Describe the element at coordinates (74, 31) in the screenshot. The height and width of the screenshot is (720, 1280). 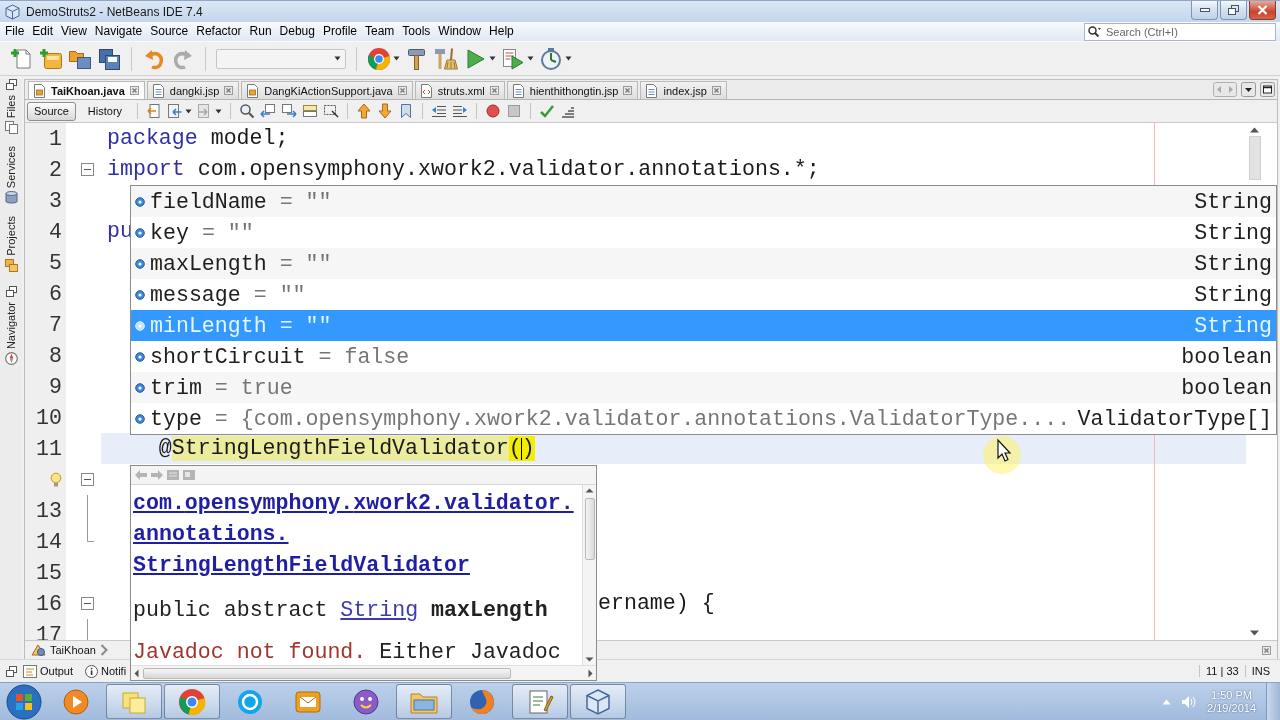
I see `menu-item: View` at that location.